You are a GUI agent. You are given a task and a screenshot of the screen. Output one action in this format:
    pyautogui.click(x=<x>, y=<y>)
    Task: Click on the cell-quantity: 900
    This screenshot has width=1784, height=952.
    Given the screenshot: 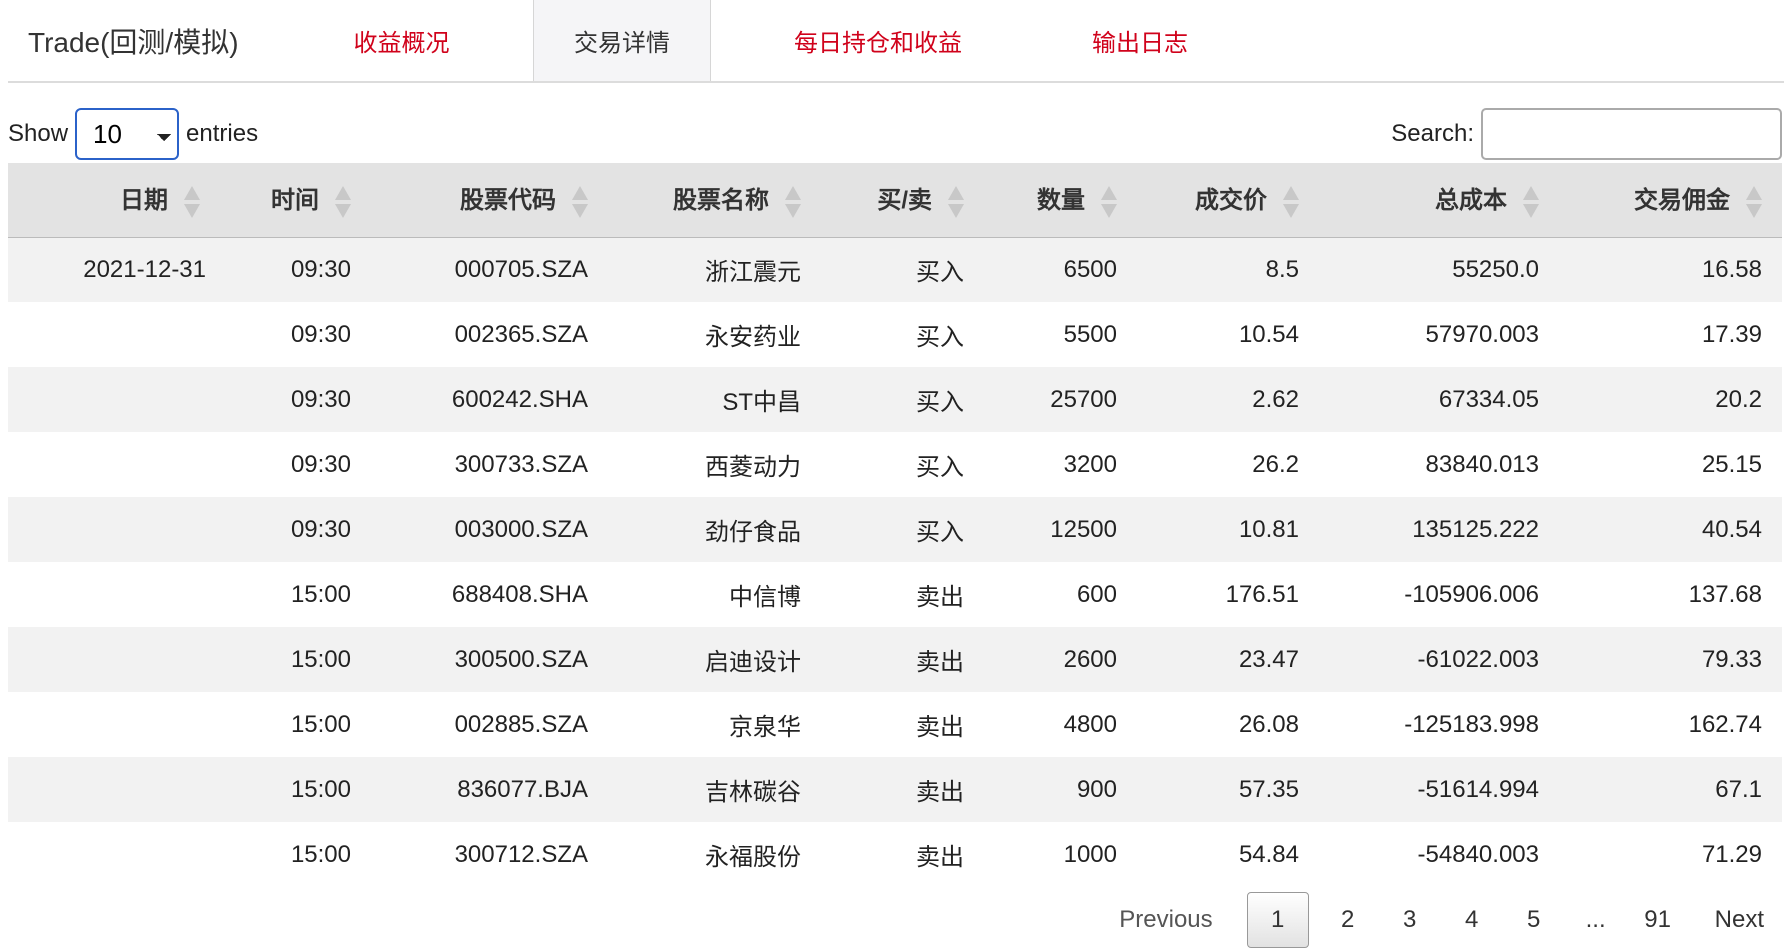 What is the action you would take?
    pyautogui.click(x=1060, y=789)
    